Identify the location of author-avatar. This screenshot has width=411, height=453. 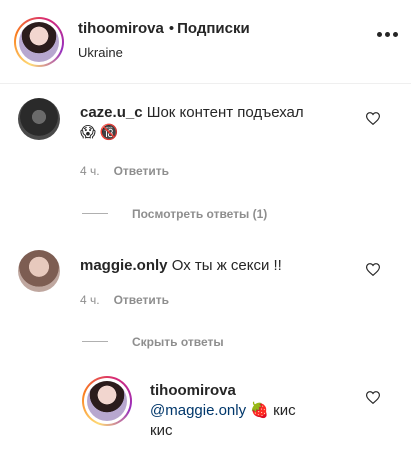
(39, 42).